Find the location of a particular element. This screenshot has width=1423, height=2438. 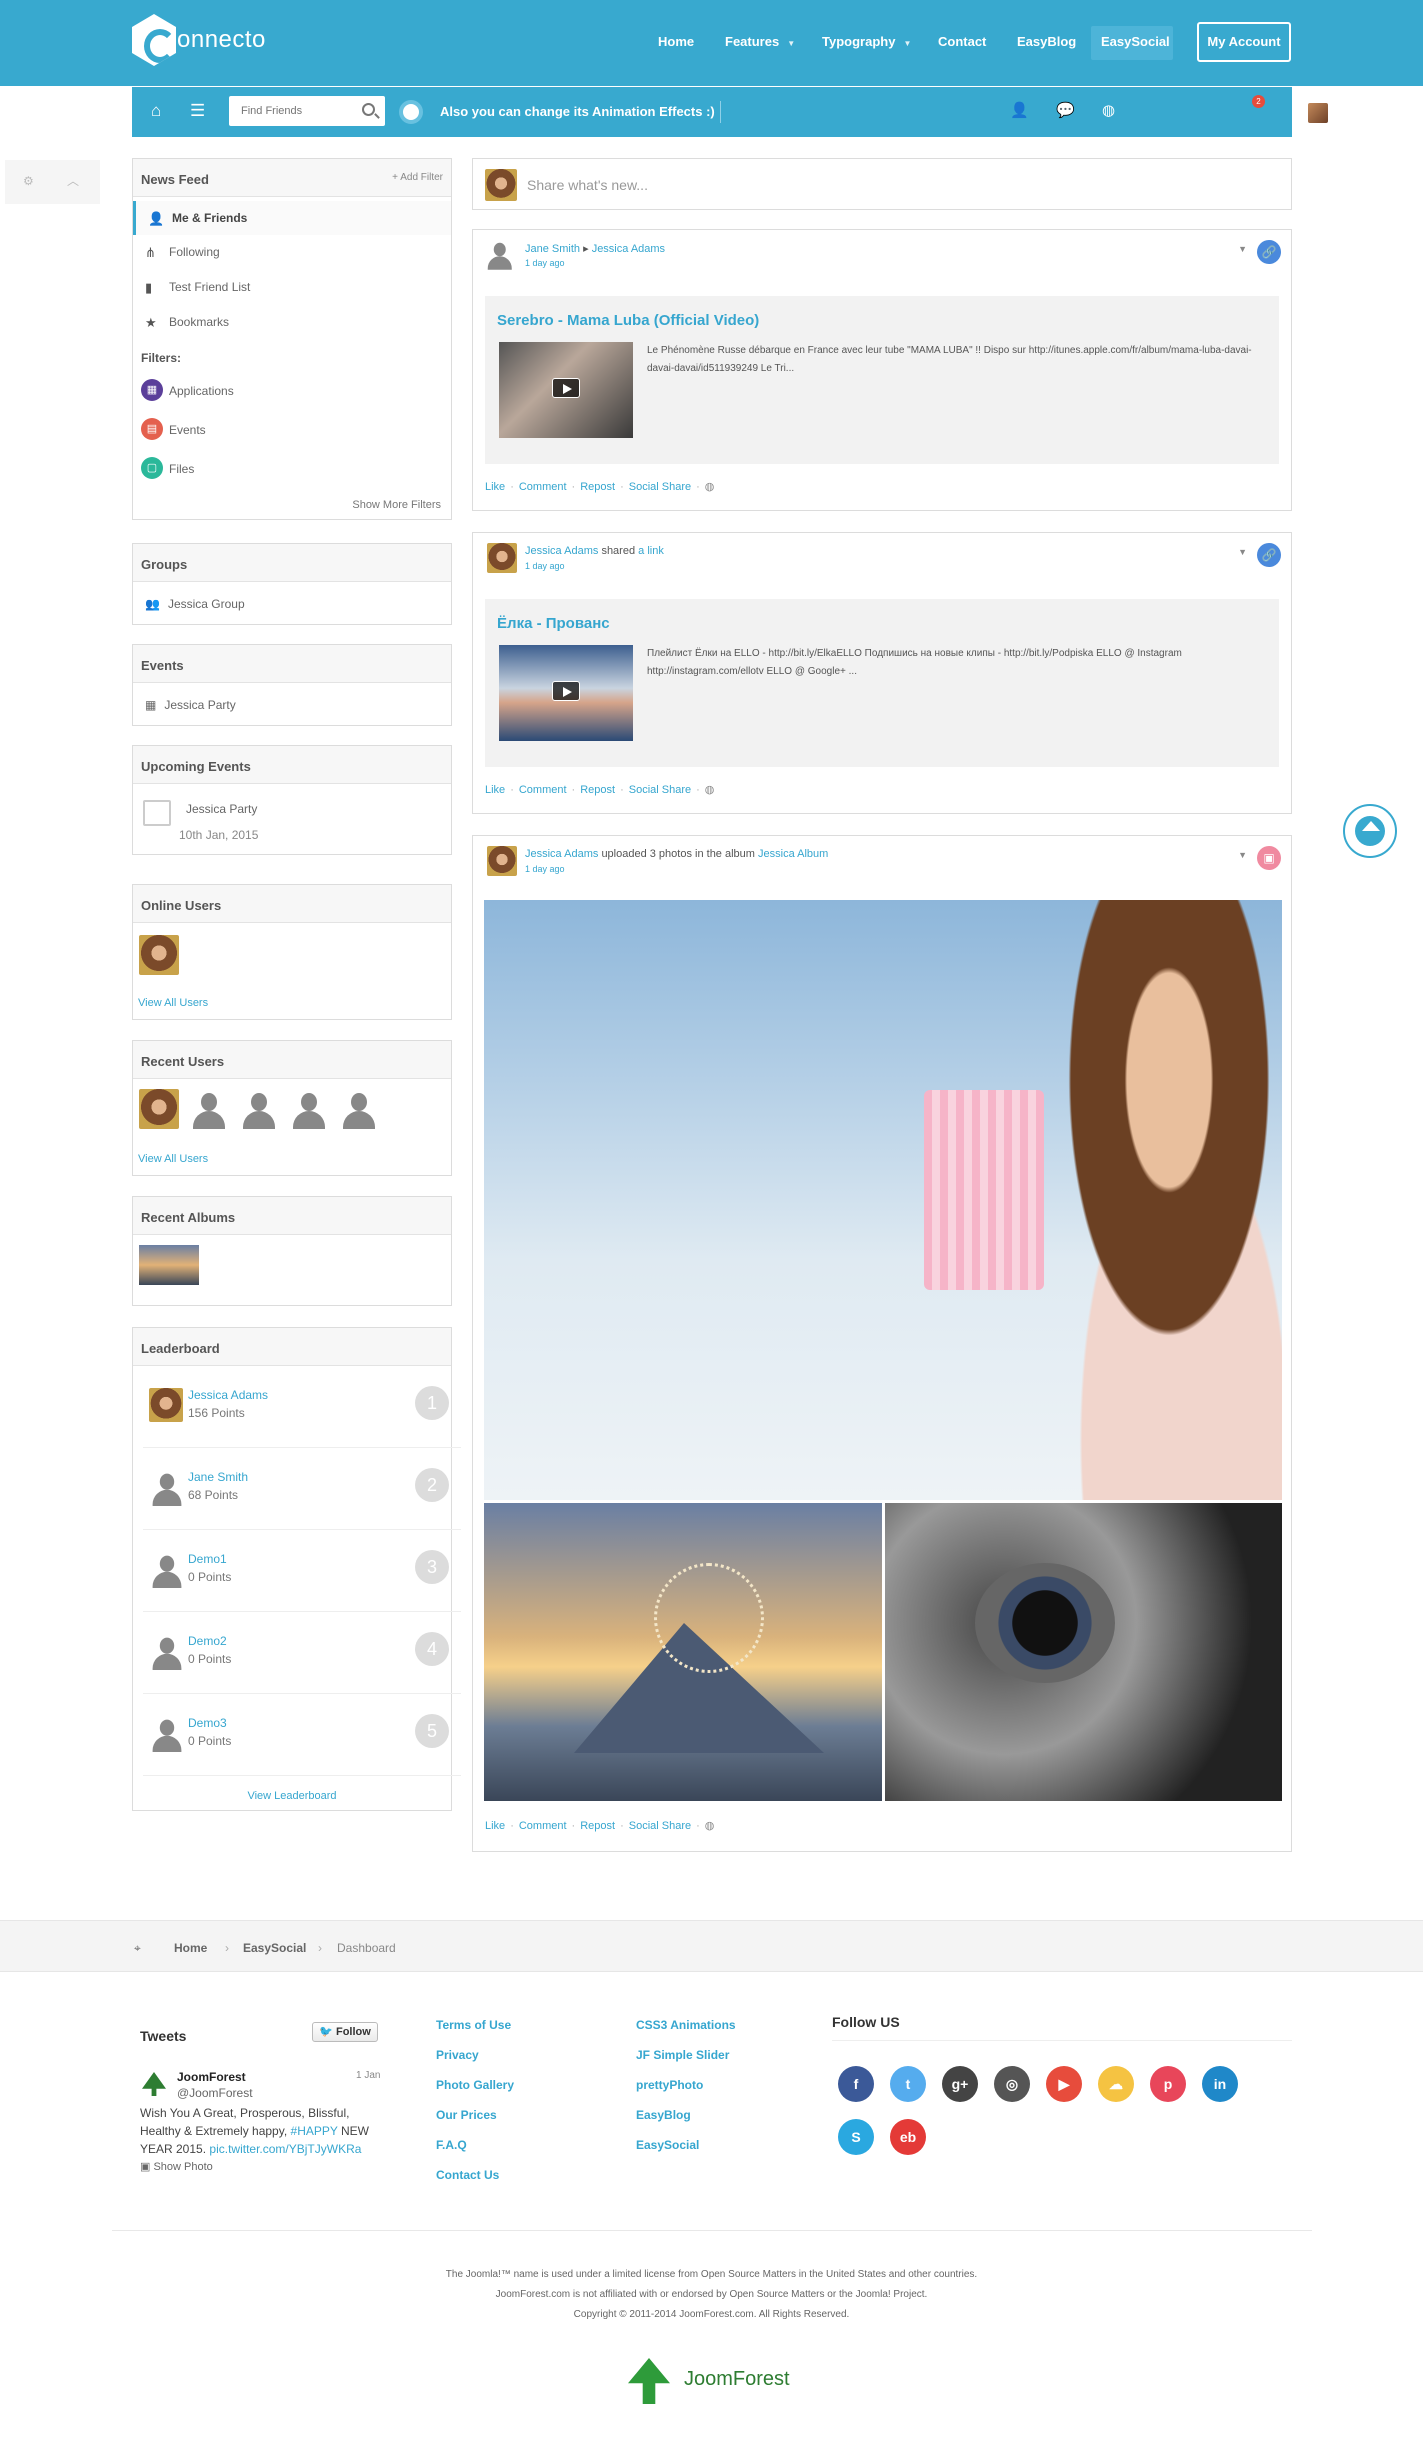

album-thumbnail is located at coordinates (169, 1265).